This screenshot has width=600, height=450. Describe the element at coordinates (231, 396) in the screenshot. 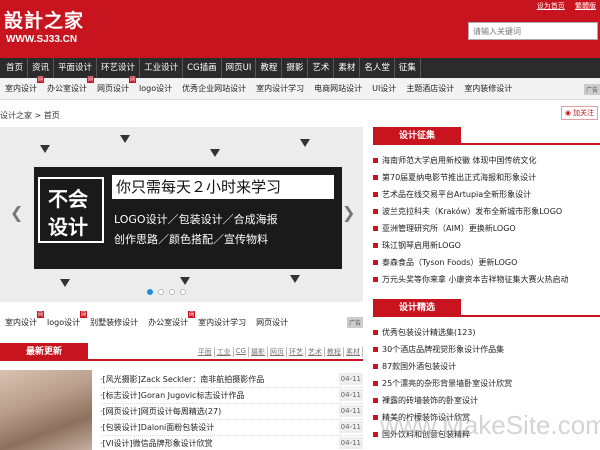

I see `list-item: ·[标志设计]Goran Jugovic标志设计作品 04-11` at that location.